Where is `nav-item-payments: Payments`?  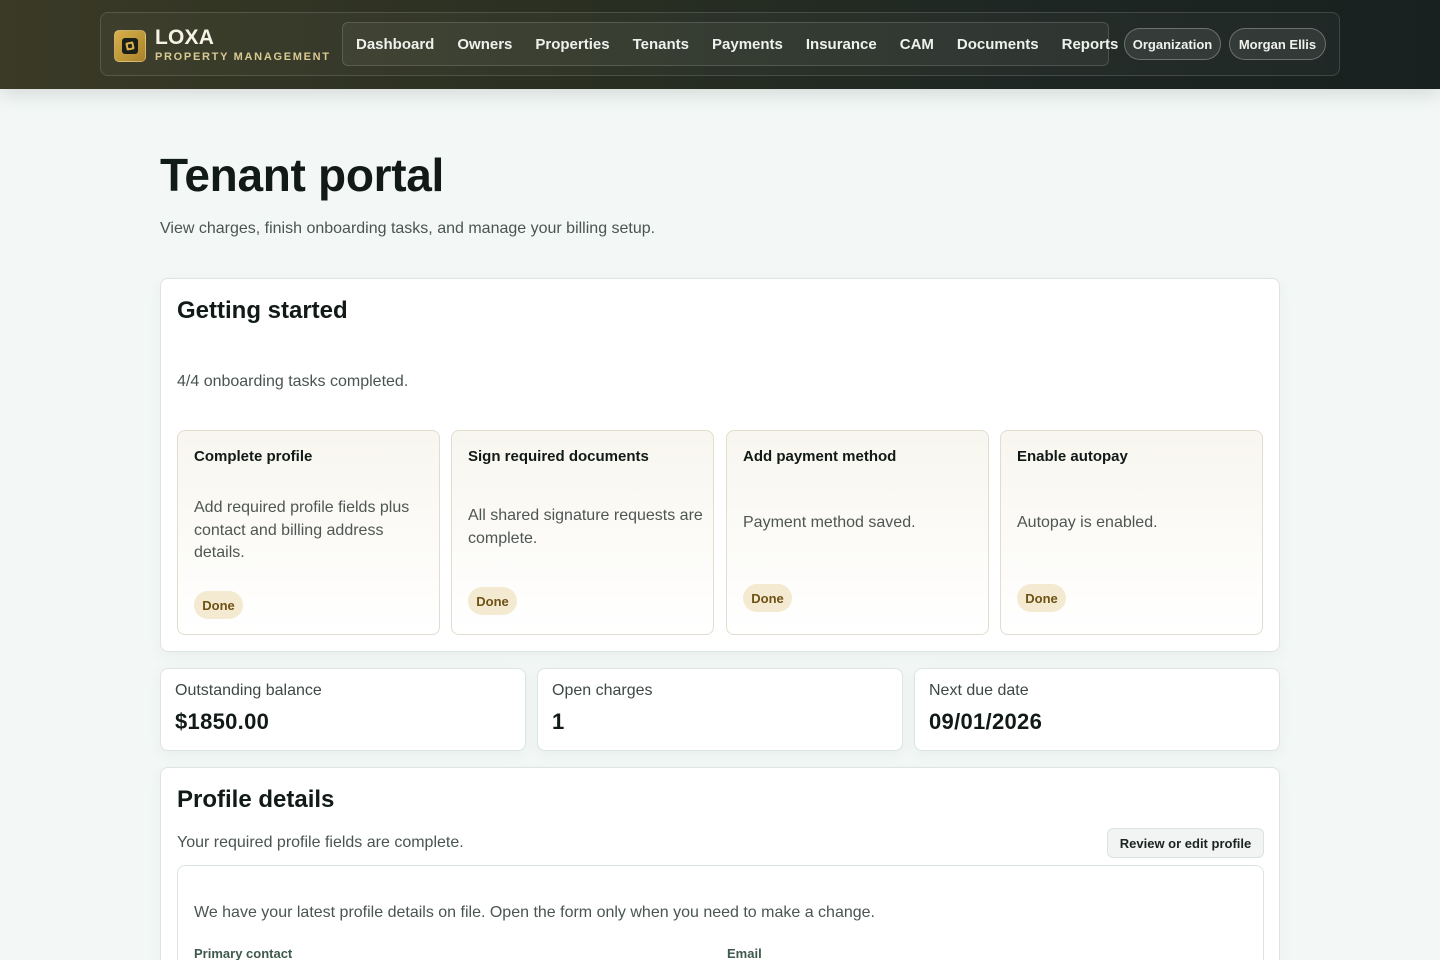 nav-item-payments: Payments is located at coordinates (747, 44).